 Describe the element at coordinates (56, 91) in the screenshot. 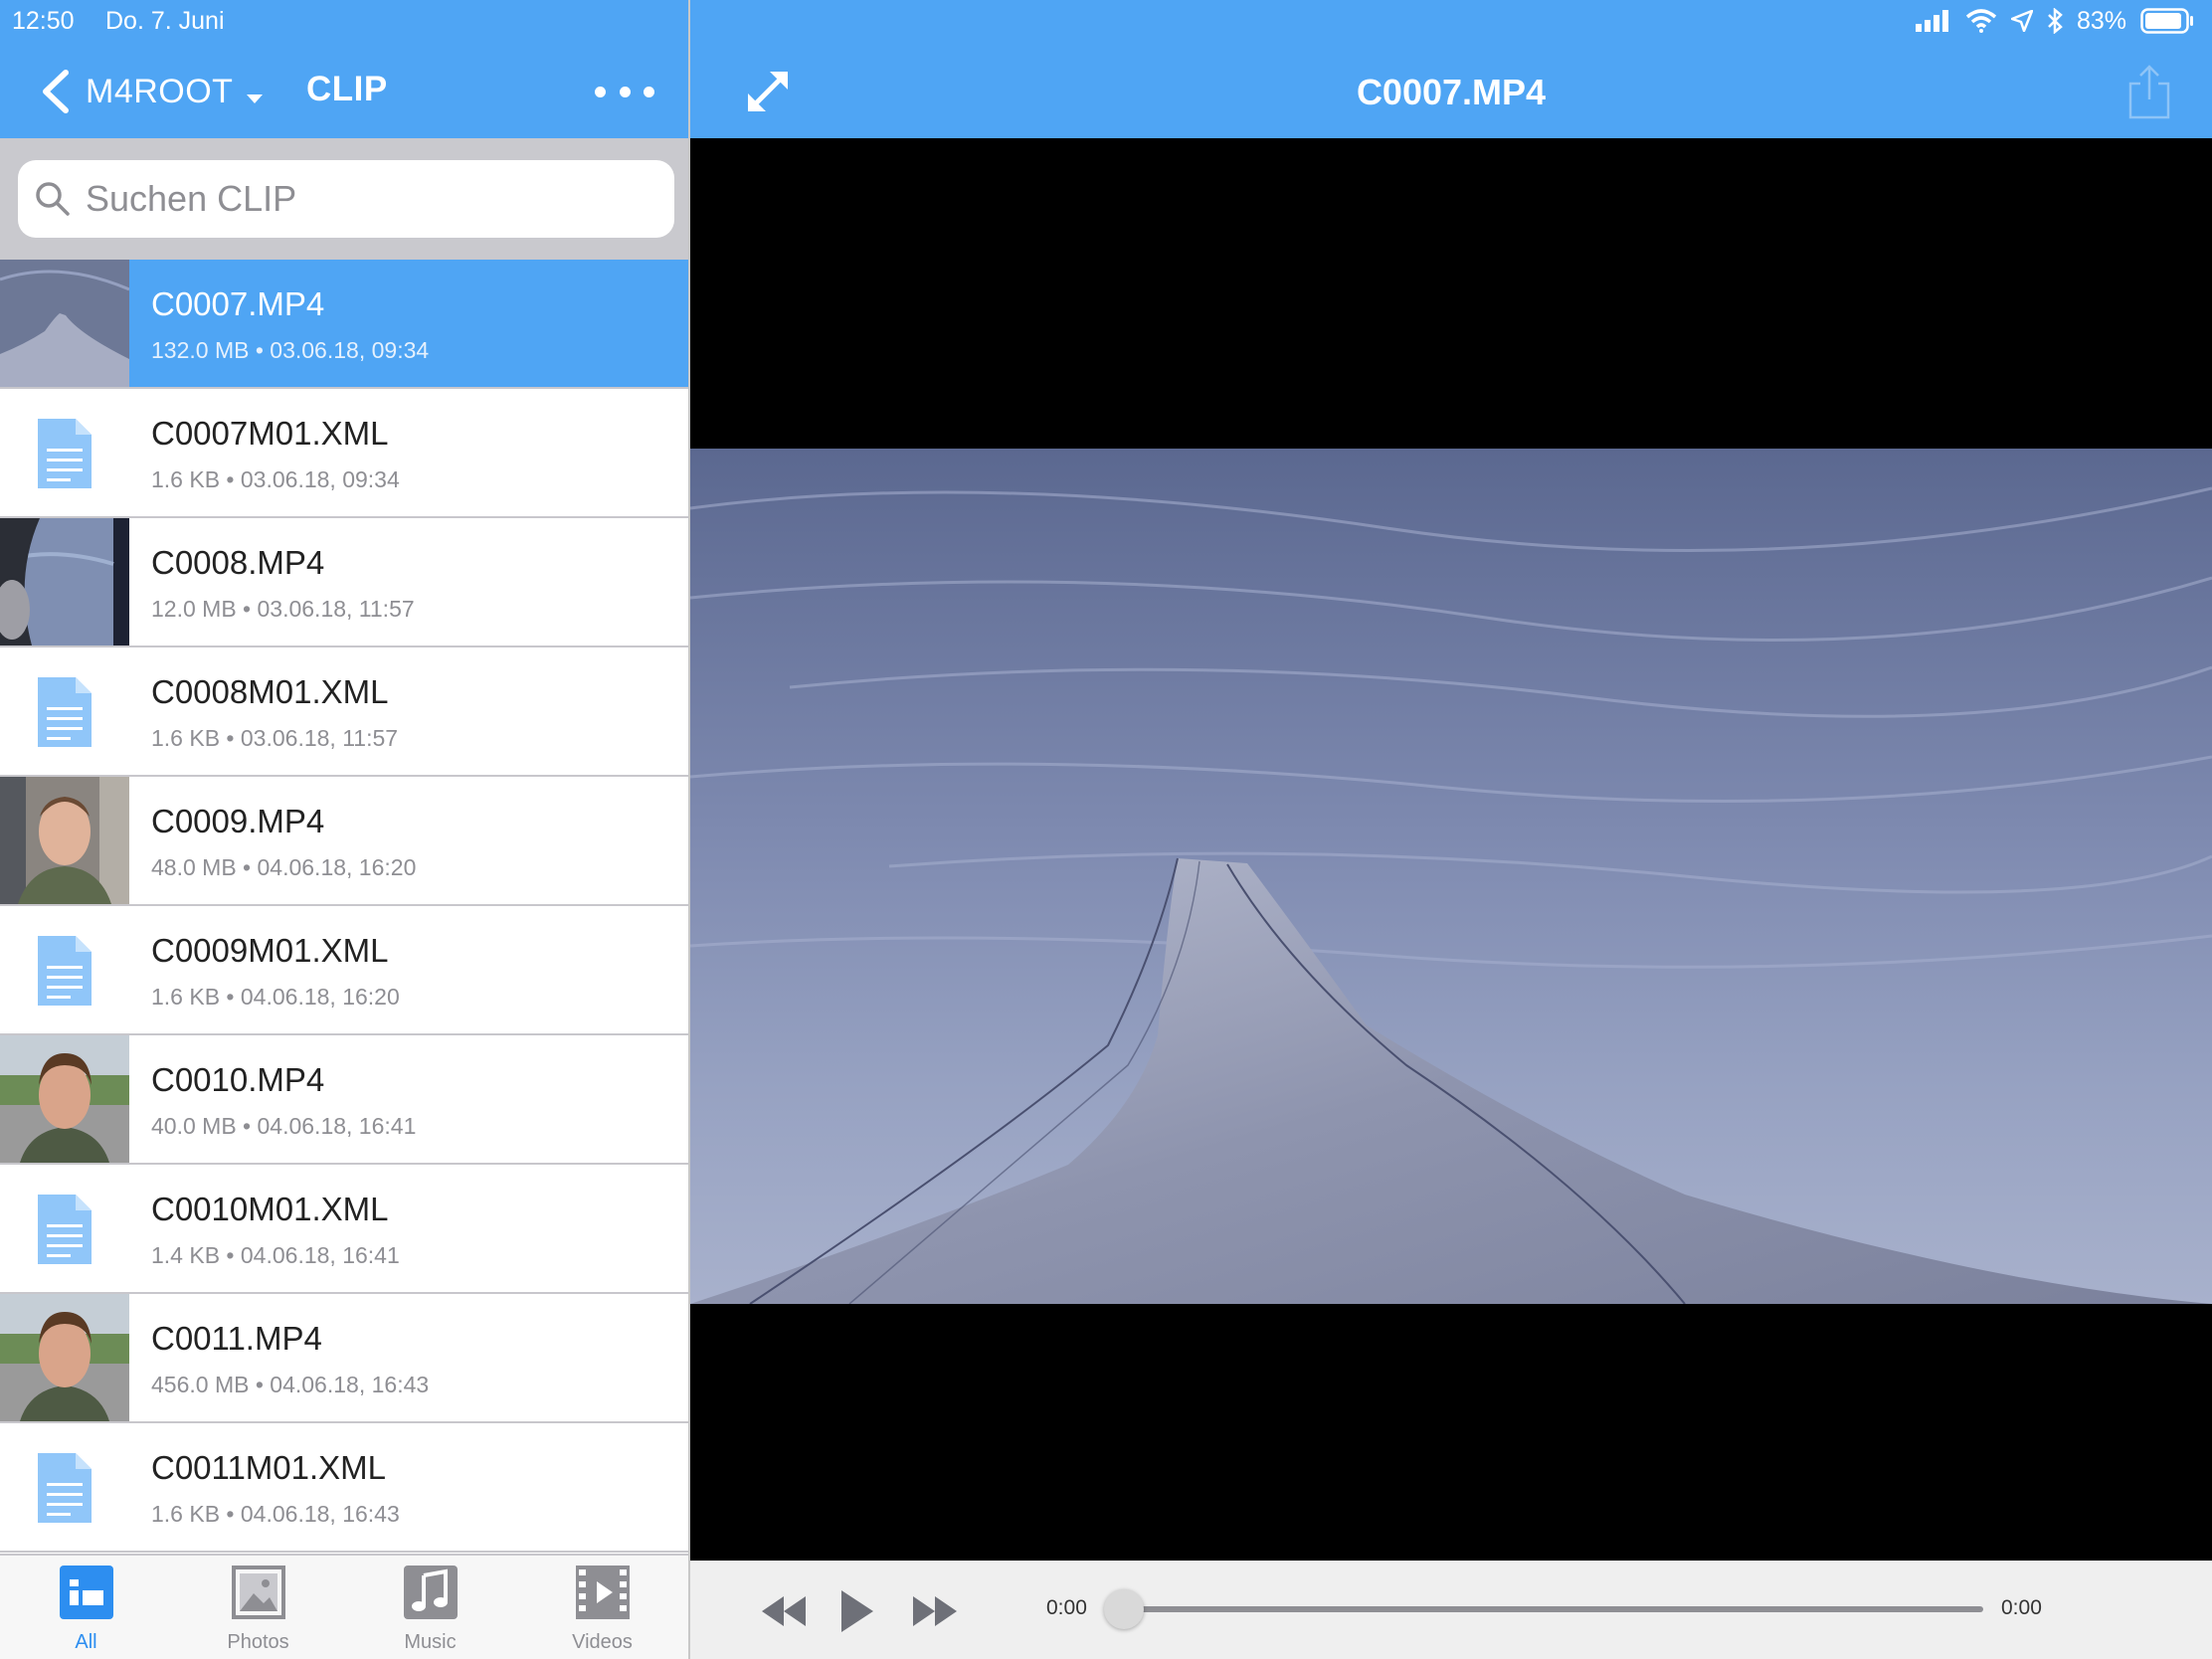

I see `chevron-left-icon` at that location.